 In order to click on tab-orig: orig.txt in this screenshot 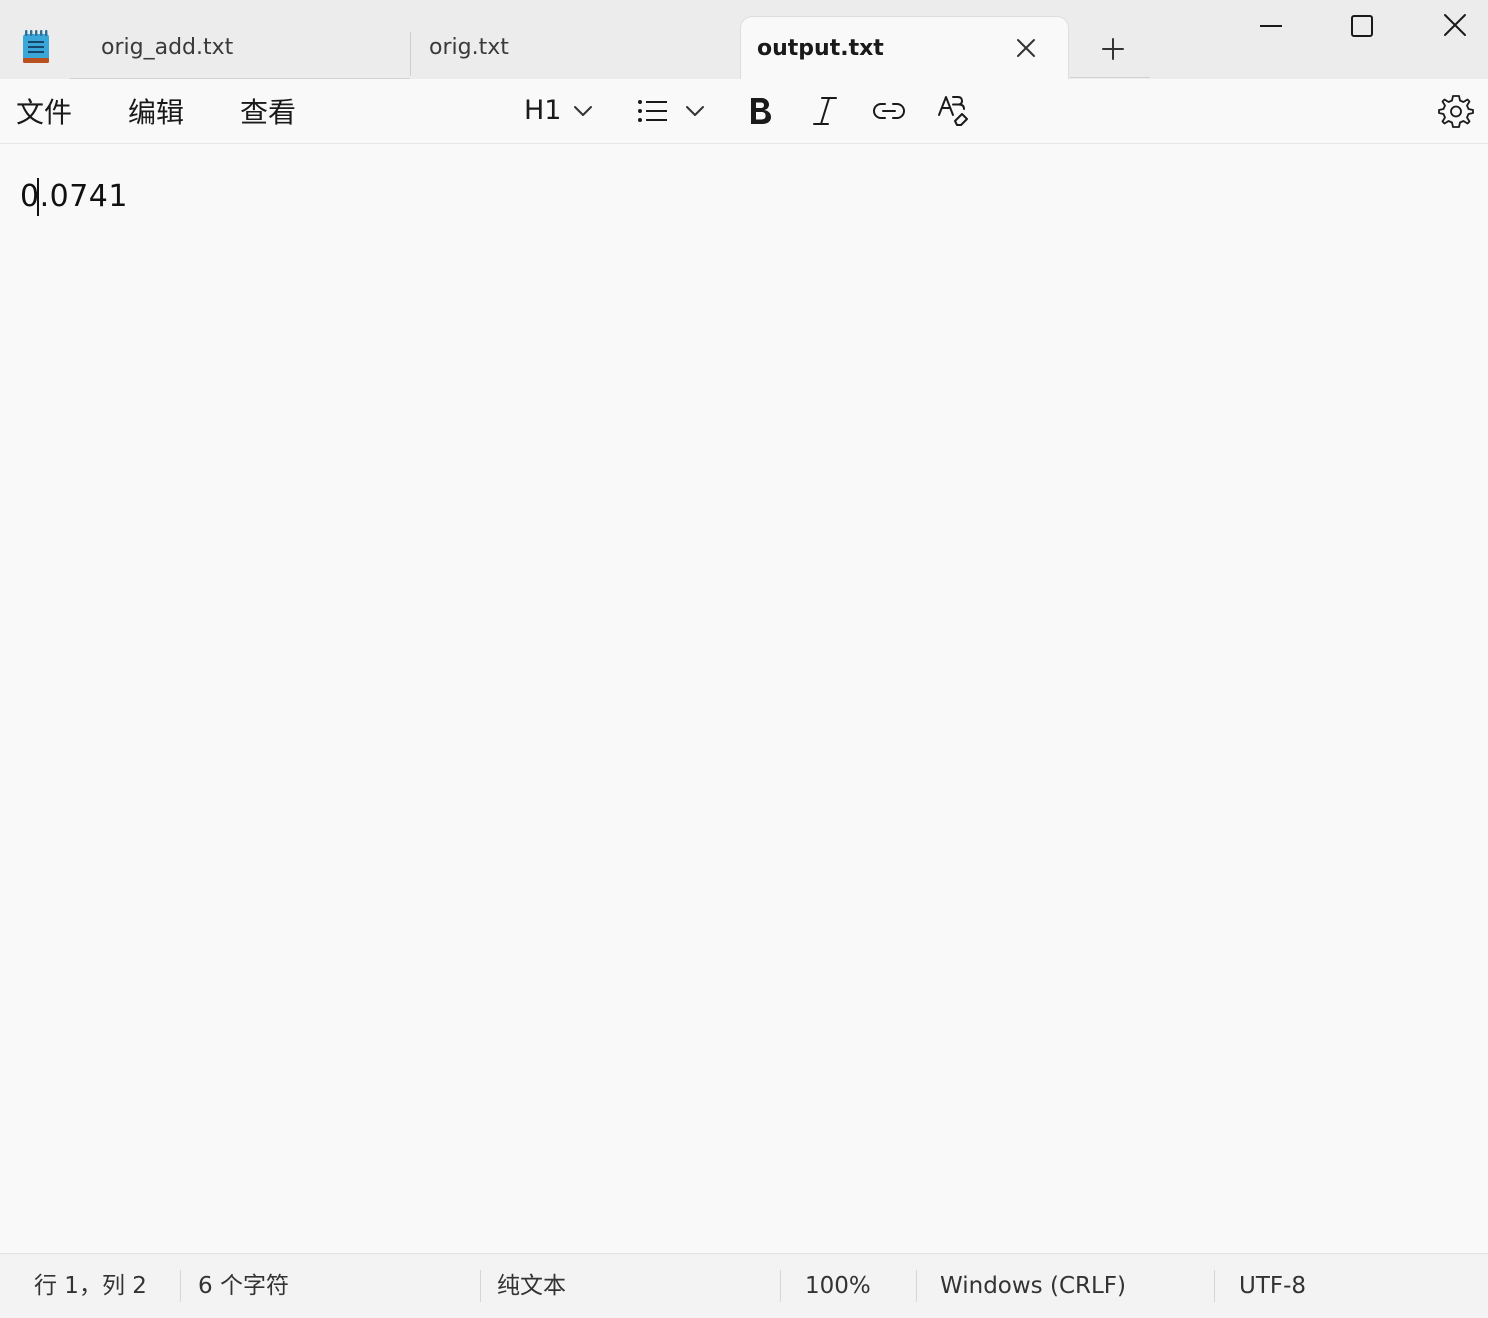, I will do `click(575, 47)`.